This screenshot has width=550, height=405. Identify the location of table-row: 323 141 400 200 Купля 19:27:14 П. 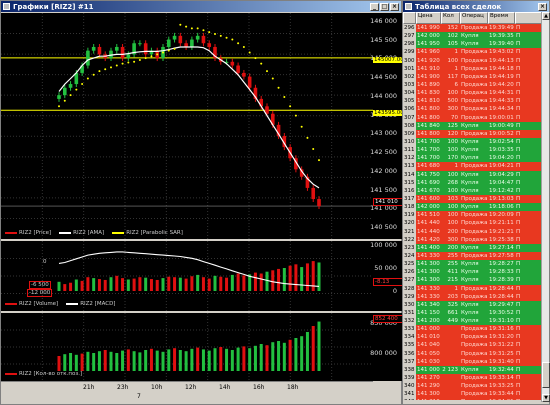
(473, 247).